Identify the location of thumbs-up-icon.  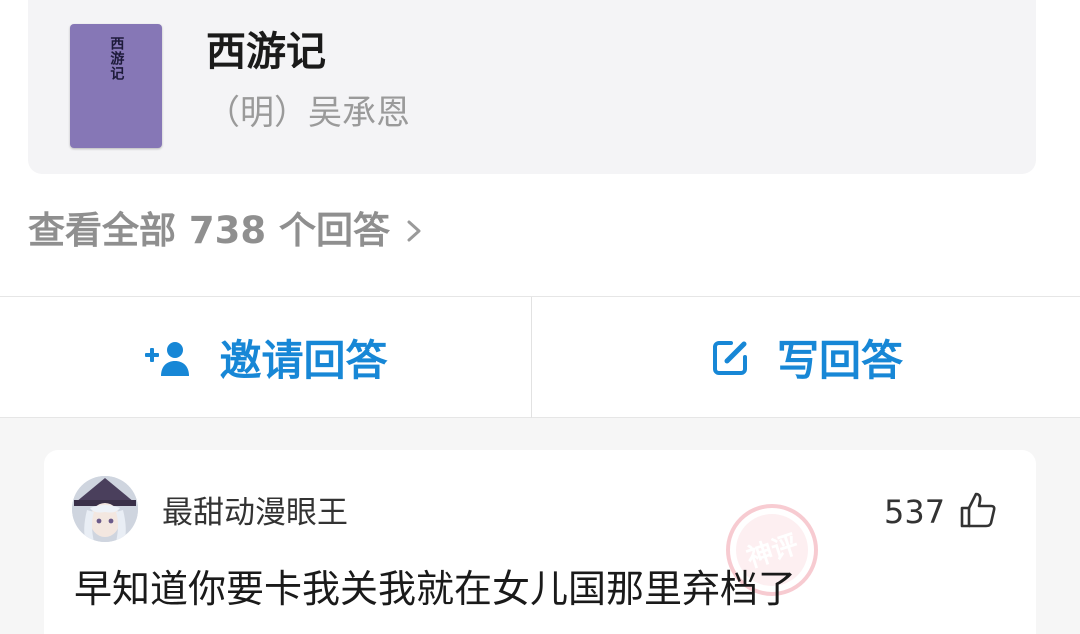
(978, 510).